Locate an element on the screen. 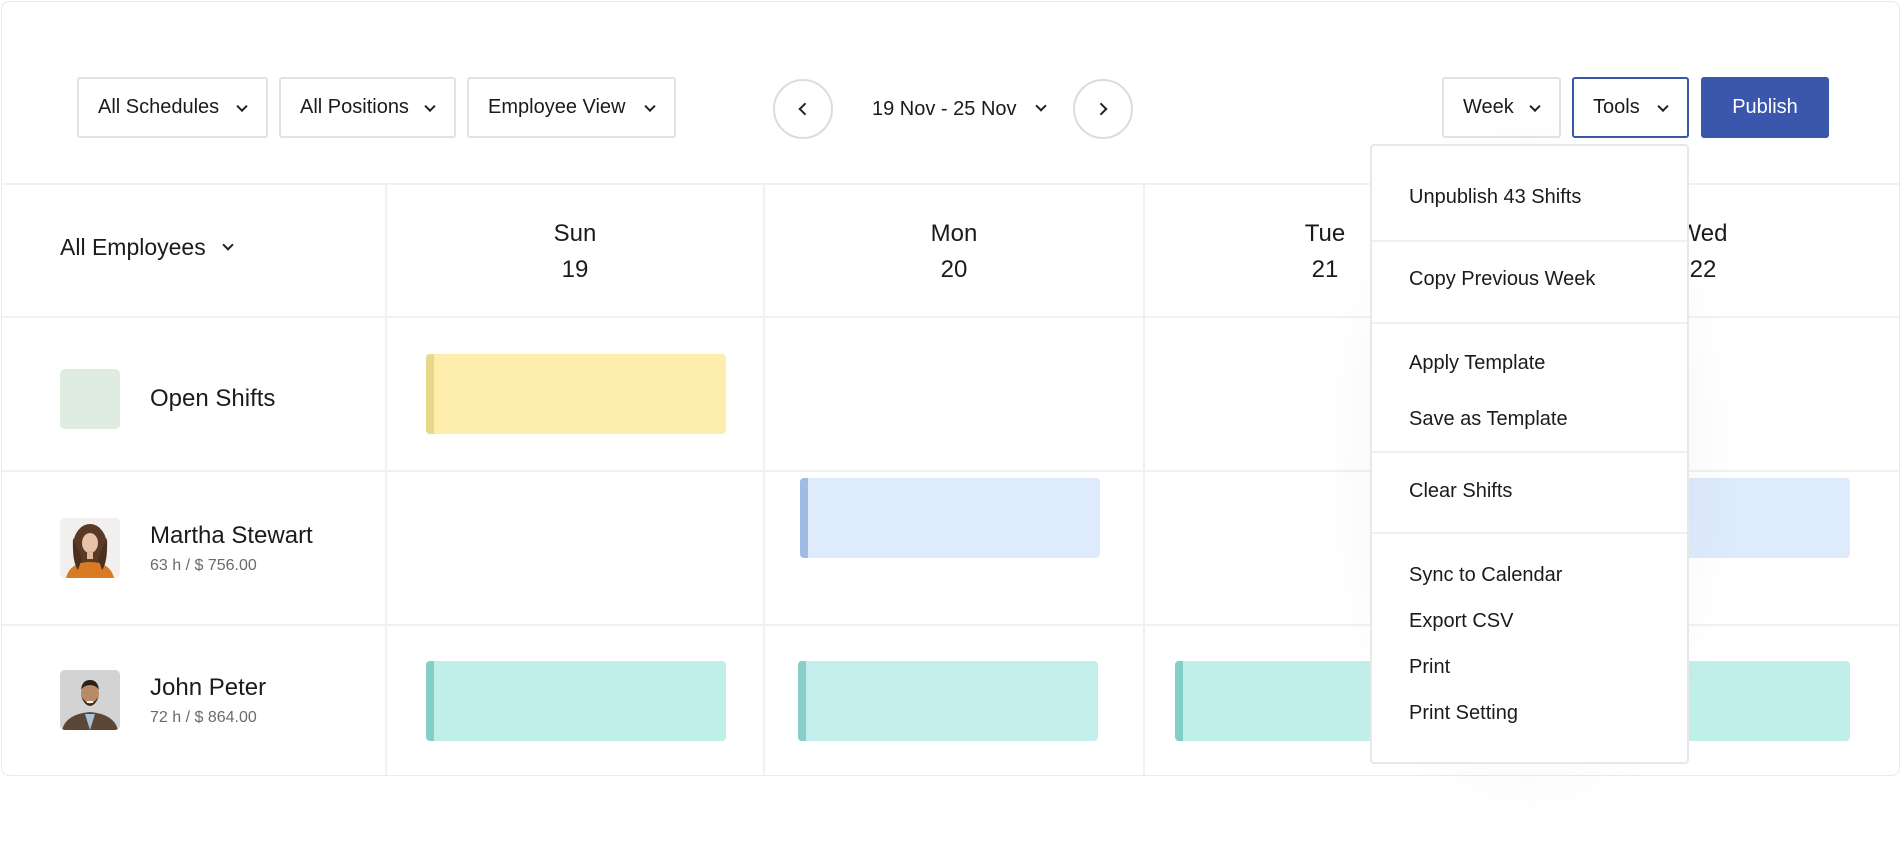 The height and width of the screenshot is (865, 1902). tools-button: Tools is located at coordinates (1630, 107).